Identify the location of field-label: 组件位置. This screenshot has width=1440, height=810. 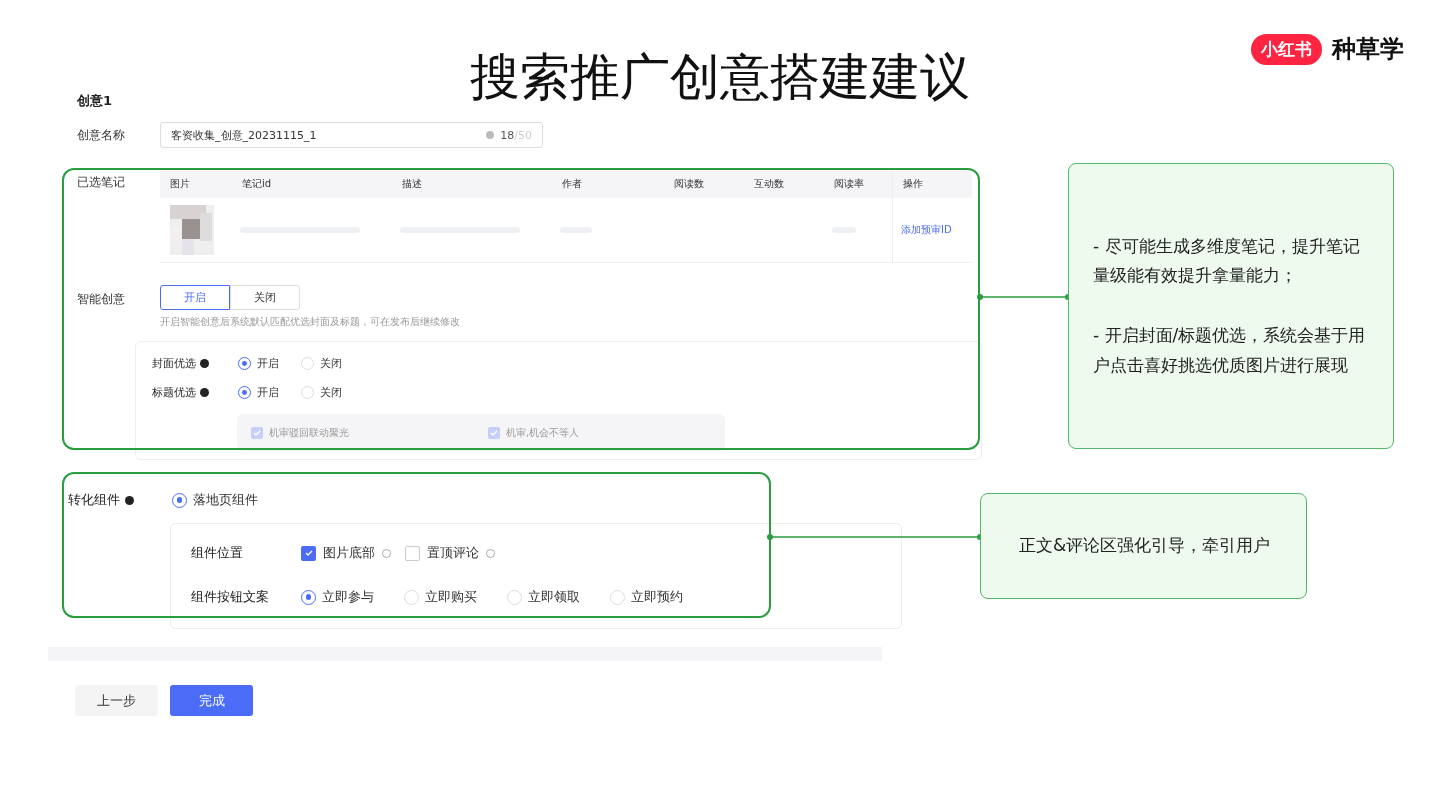
(217, 553).